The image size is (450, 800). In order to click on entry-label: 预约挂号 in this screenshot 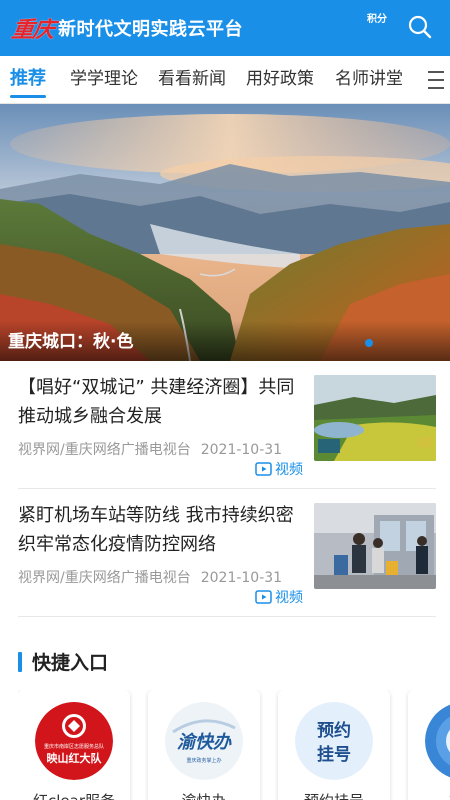, I will do `click(334, 795)`.